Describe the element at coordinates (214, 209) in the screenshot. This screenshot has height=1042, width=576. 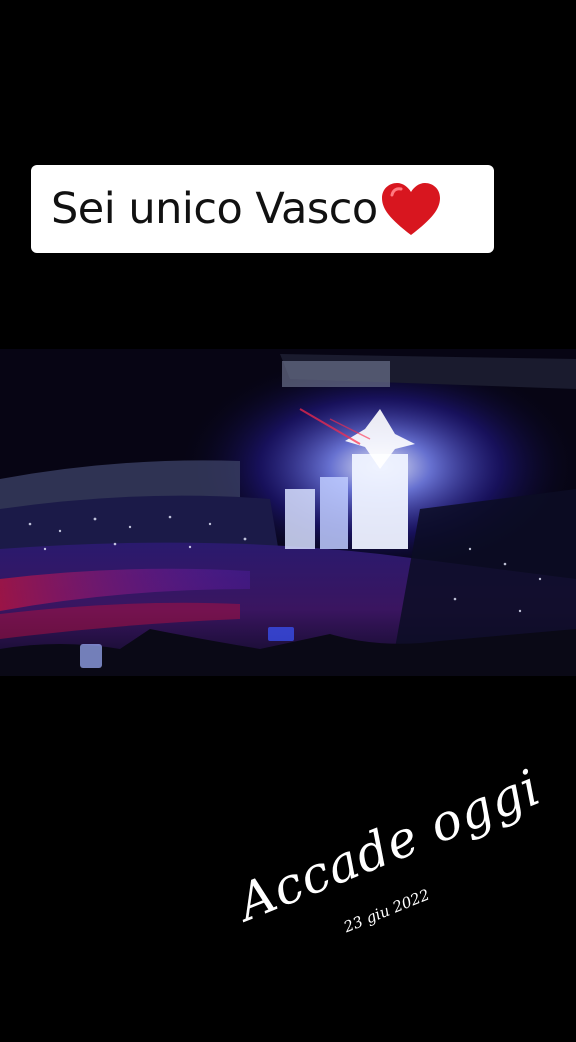
I see `caption-text: Sei unico Vasco` at that location.